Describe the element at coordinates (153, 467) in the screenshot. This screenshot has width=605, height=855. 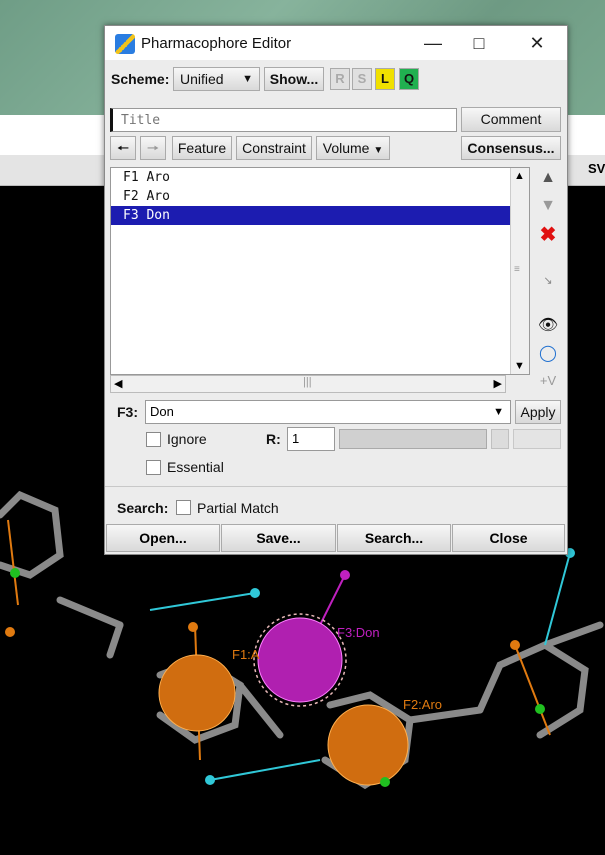
I see `essential-checkbox` at that location.